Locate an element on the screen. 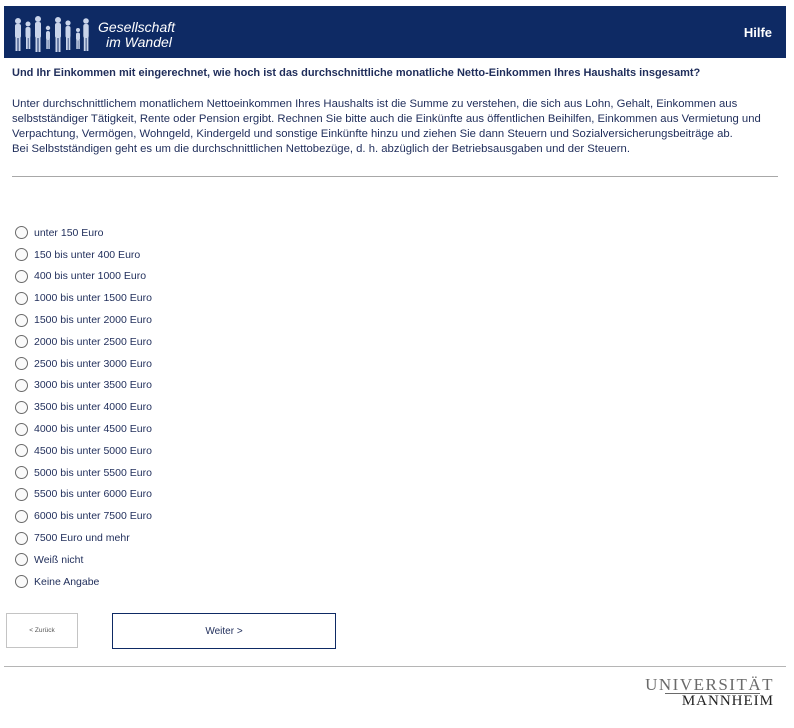 The height and width of the screenshot is (728, 794). answer-option-label: 7500 Euro und mehr is located at coordinates (82, 538).